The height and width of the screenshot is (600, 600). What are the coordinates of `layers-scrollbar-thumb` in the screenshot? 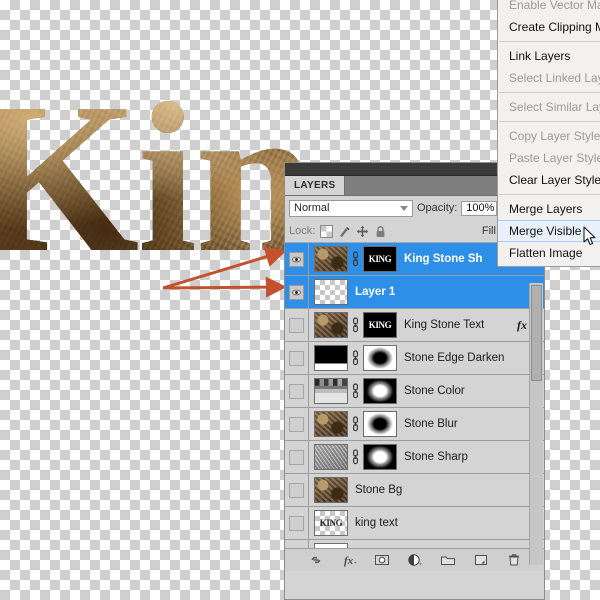 It's located at (536, 333).